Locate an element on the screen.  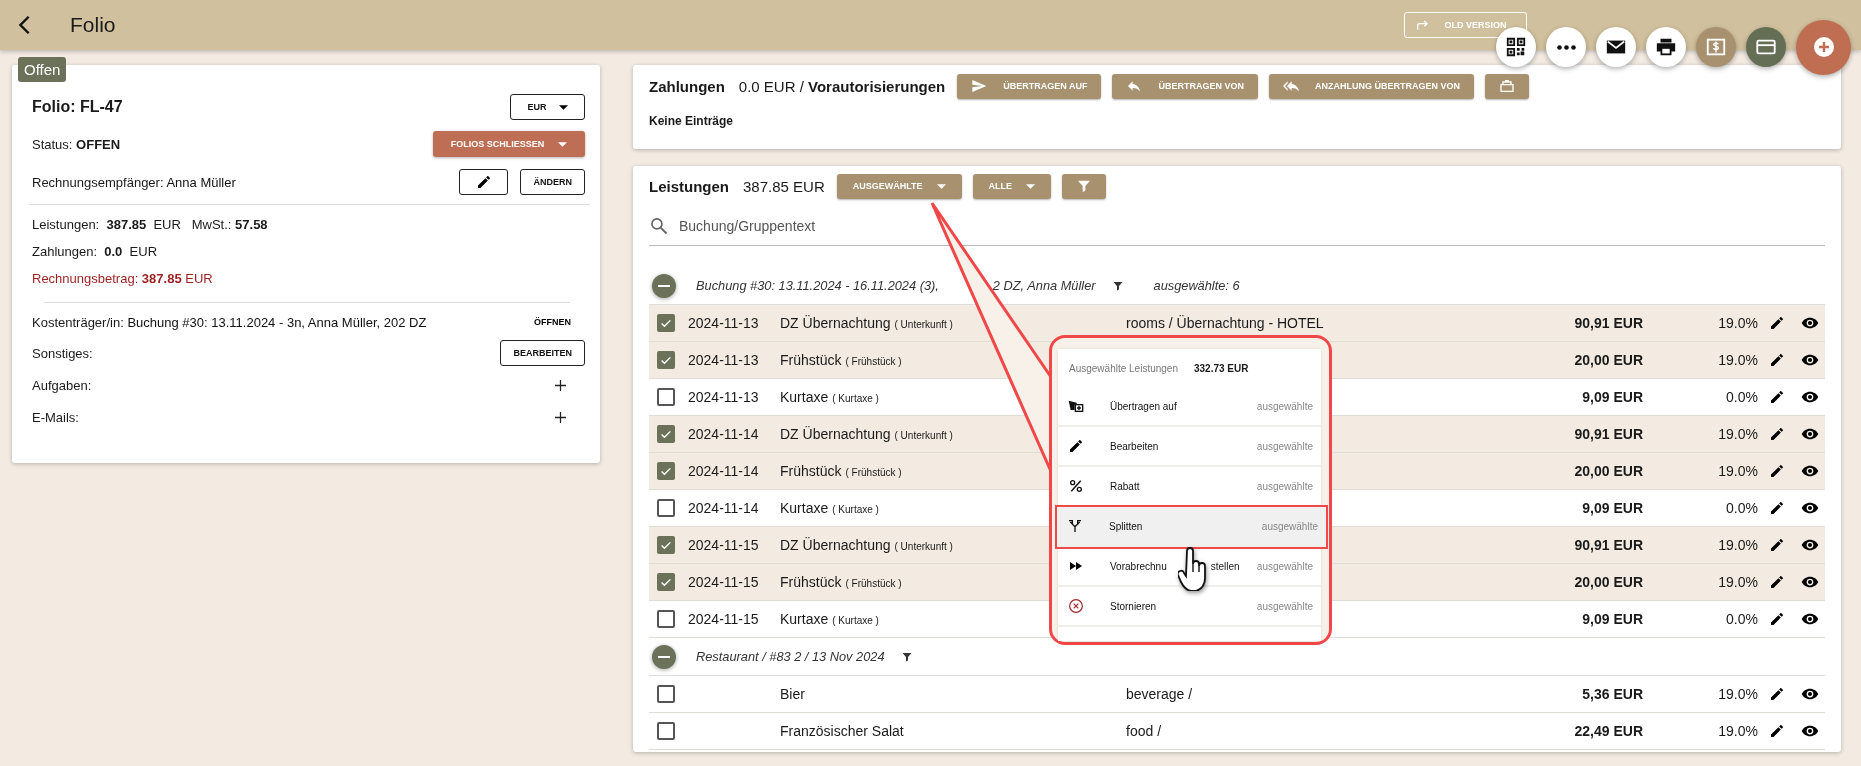
group-title: Restaurant / #83 2 / 13 Nov 2024 is located at coordinates (790, 656).